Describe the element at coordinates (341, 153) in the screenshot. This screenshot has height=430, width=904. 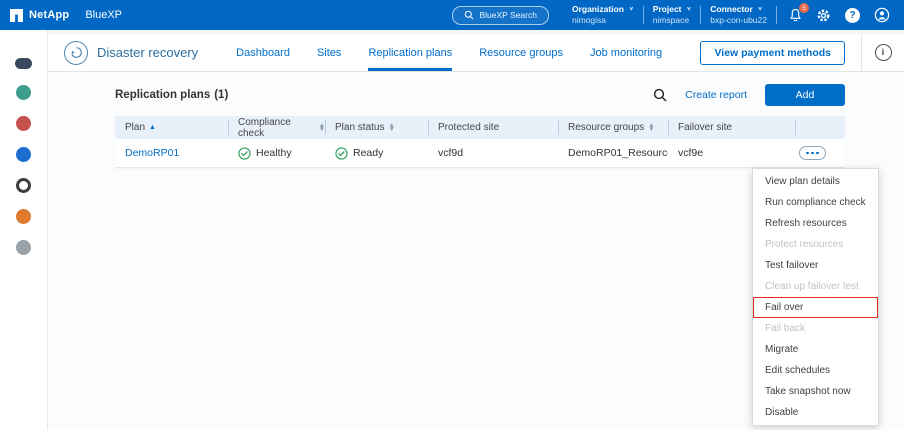
I see `ready-check-icon` at that location.